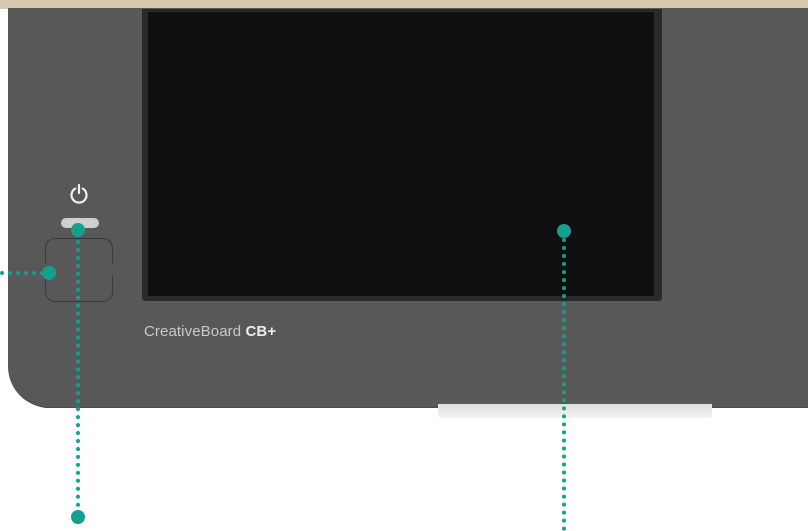  Describe the element at coordinates (575, 411) in the screenshot. I see `device-stand` at that location.